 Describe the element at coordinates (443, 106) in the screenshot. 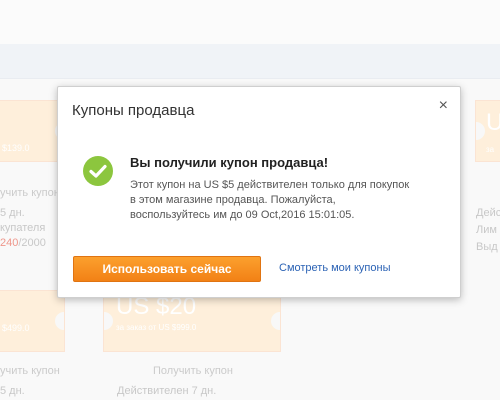

I see `close-icon: ×` at that location.